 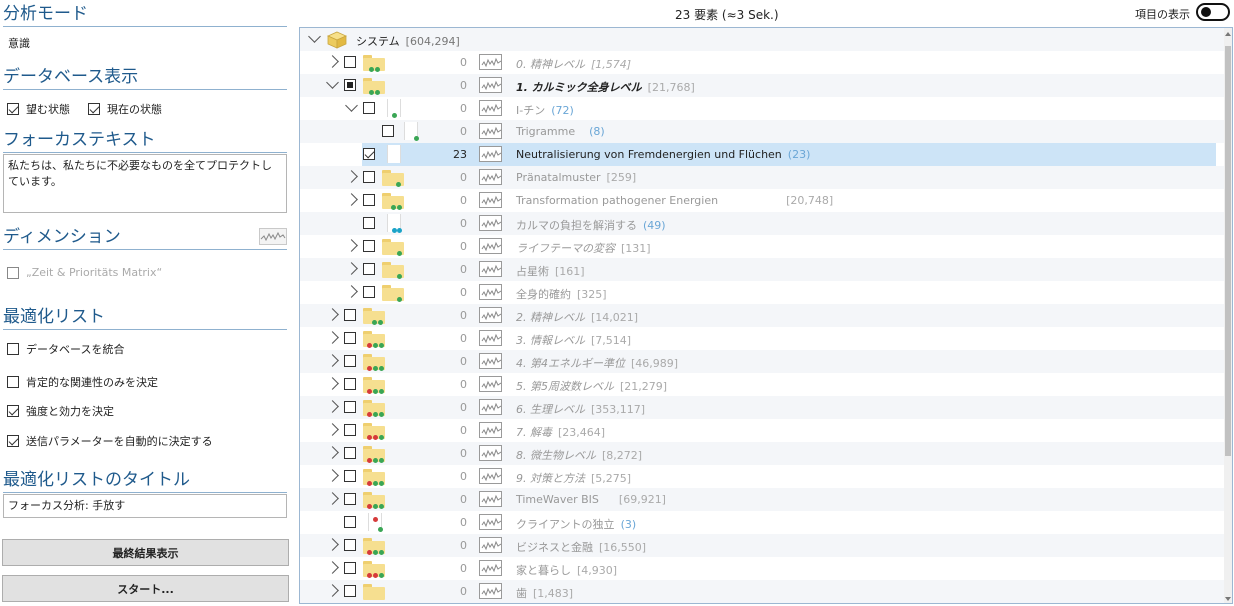 What do you see at coordinates (60, 411) in the screenshot?
I see `intensity-option: 強度と効力を決定` at bounding box center [60, 411].